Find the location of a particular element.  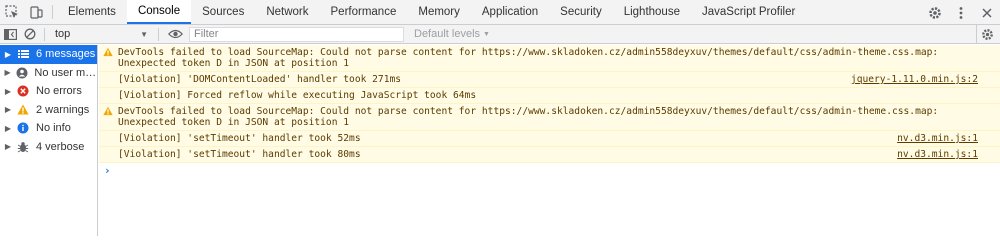

more-options-icon is located at coordinates (961, 13).